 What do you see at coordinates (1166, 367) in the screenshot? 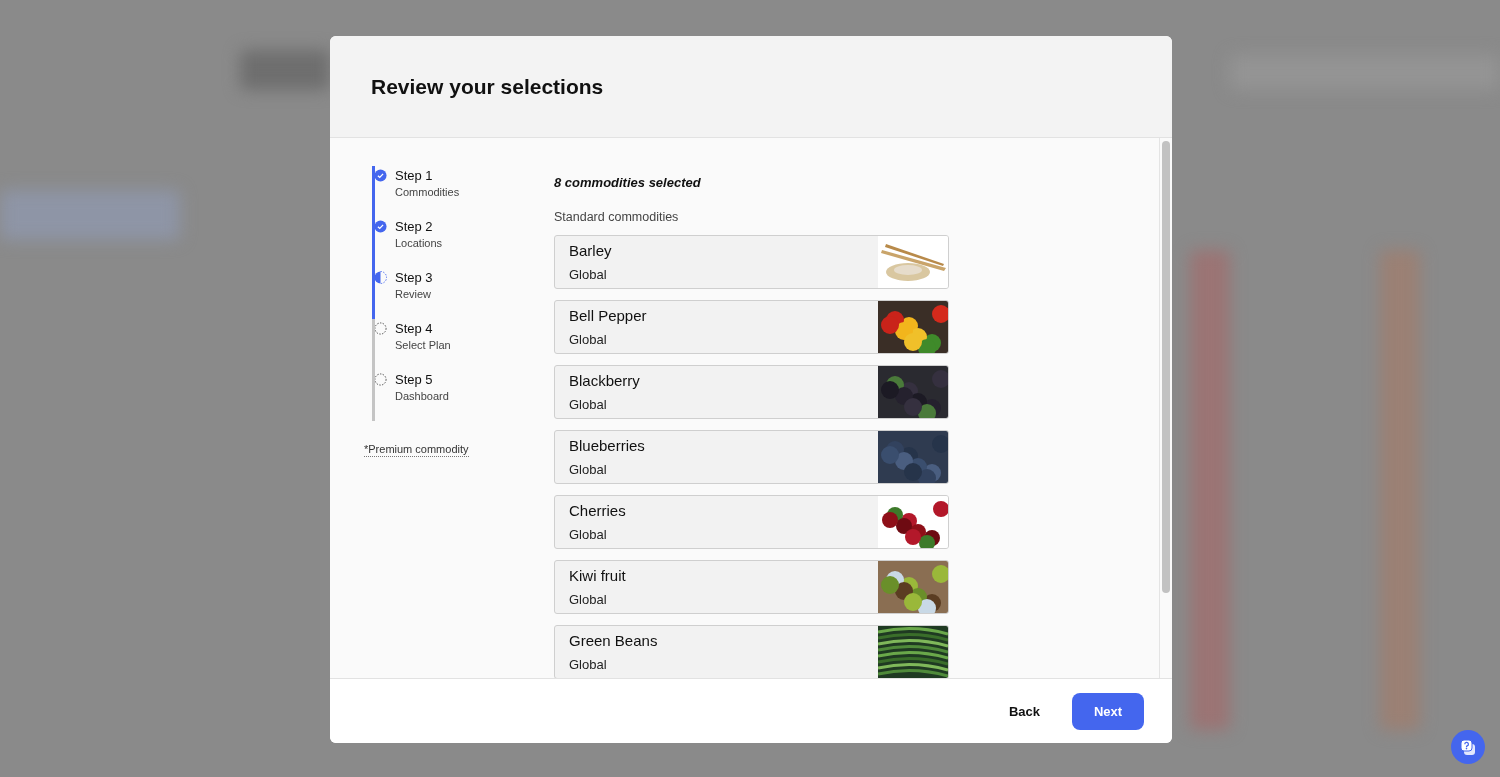
I see `scrollbar` at bounding box center [1166, 367].